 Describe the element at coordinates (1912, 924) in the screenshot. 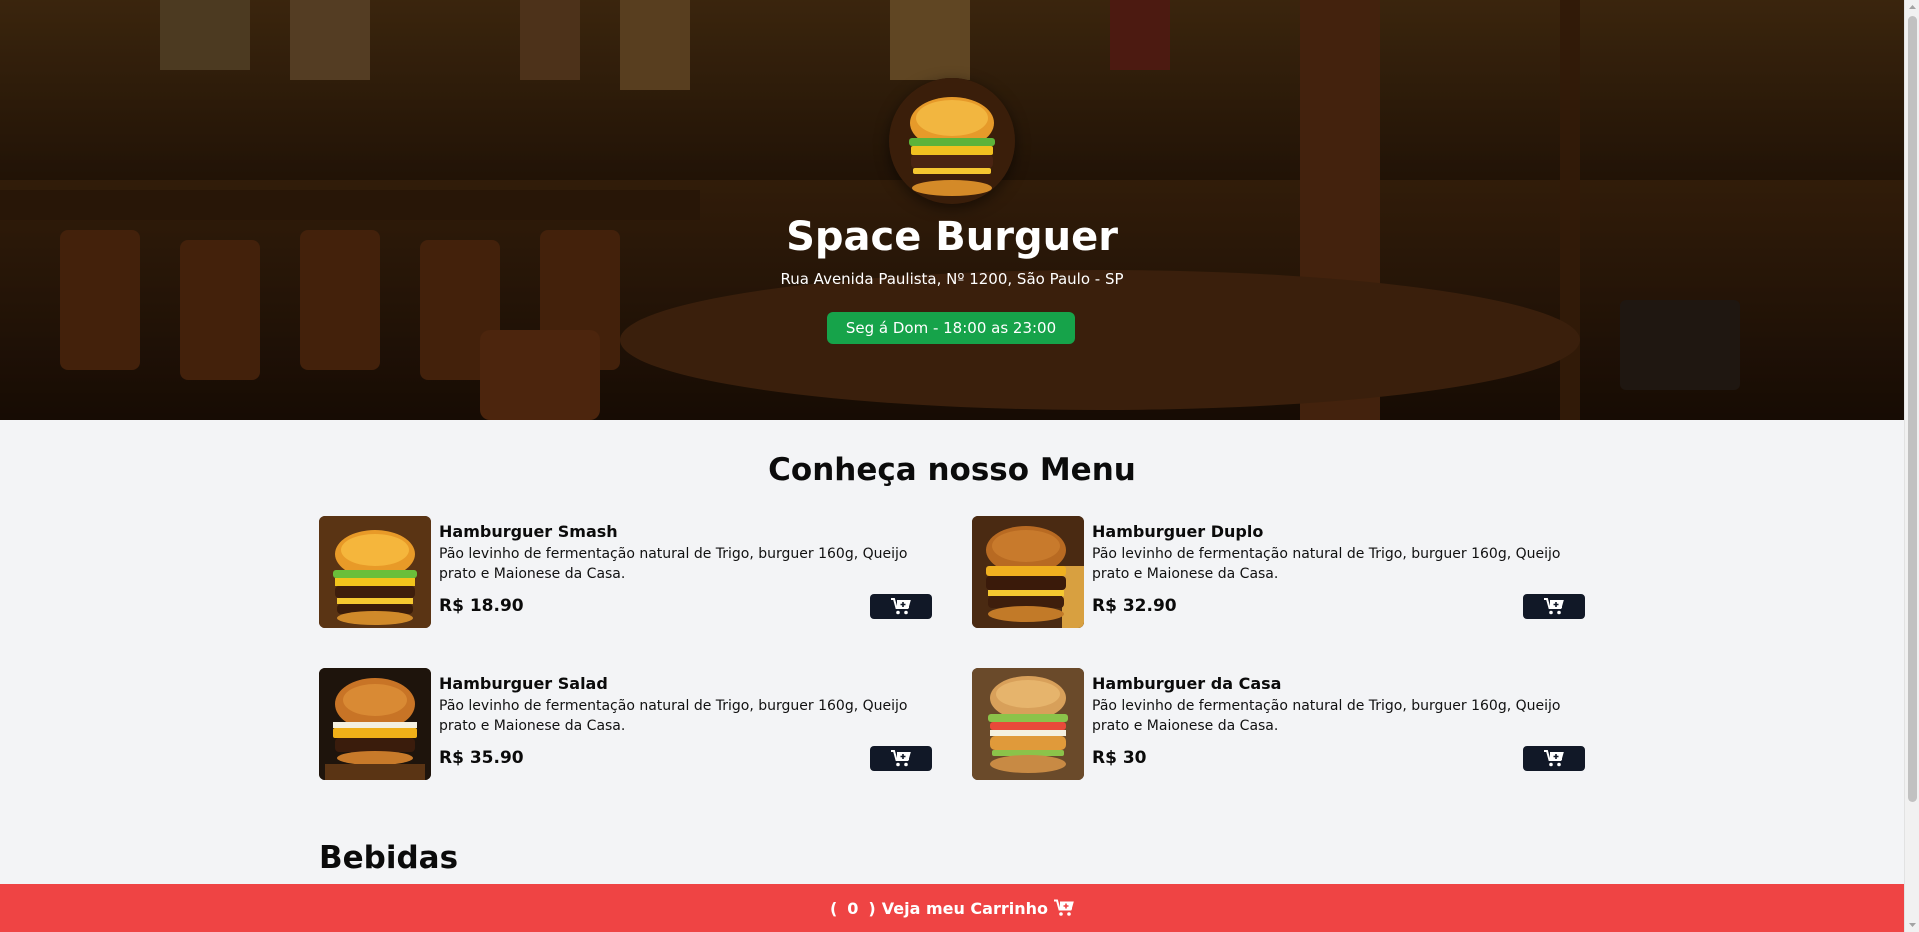

I see `scroll-down-arrow-icon` at that location.